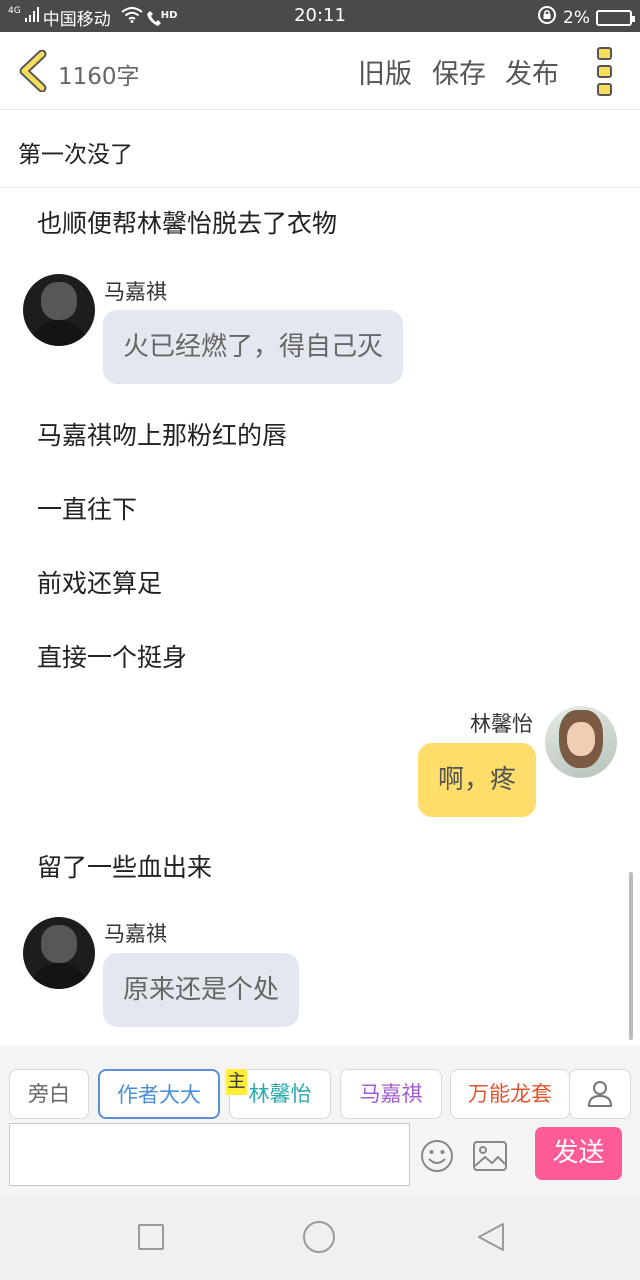  What do you see at coordinates (510, 1094) in the screenshot?
I see `role-extra-button: 万能龙套` at bounding box center [510, 1094].